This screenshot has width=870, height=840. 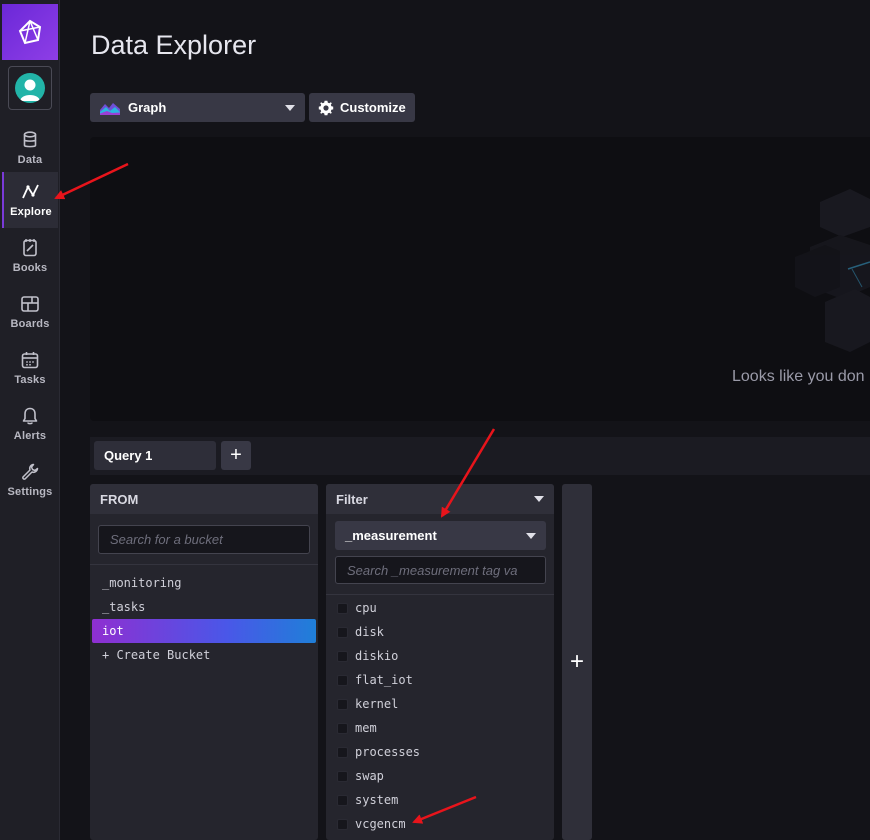 What do you see at coordinates (798, 376) in the screenshot?
I see `empty-graph-message: Looks like you don` at bounding box center [798, 376].